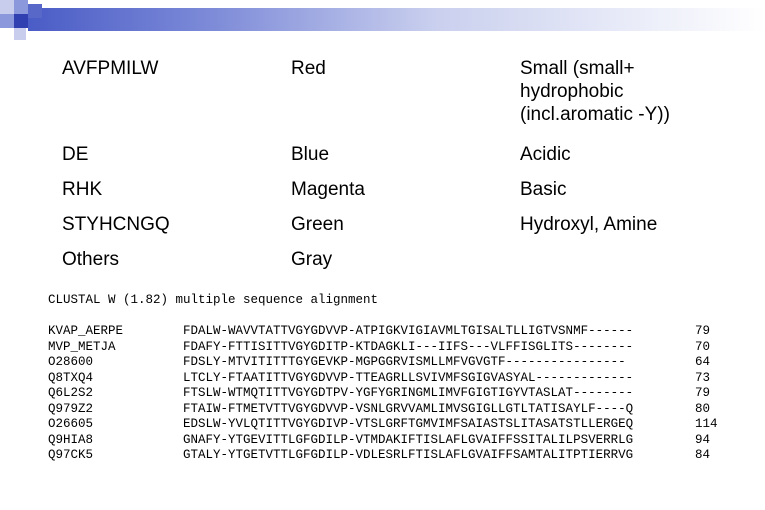 Image resolution: width=765 pixels, height=510 pixels. What do you see at coordinates (703, 377) in the screenshot?
I see `sequence-position: 73` at bounding box center [703, 377].